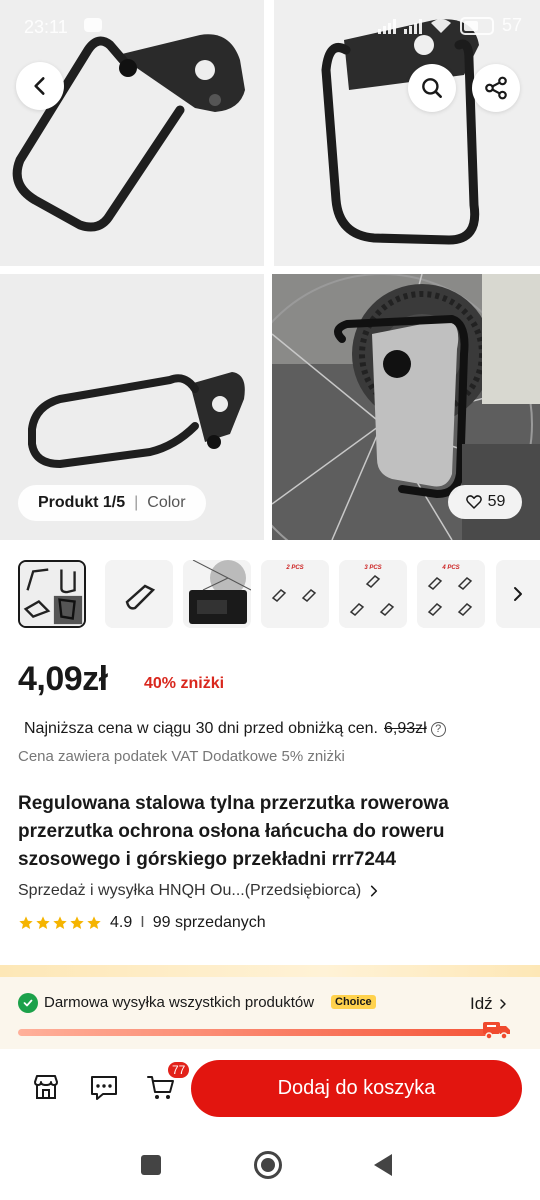  I want to click on rating-row: 4.9 I 99 sprzedanych, so click(142, 923).